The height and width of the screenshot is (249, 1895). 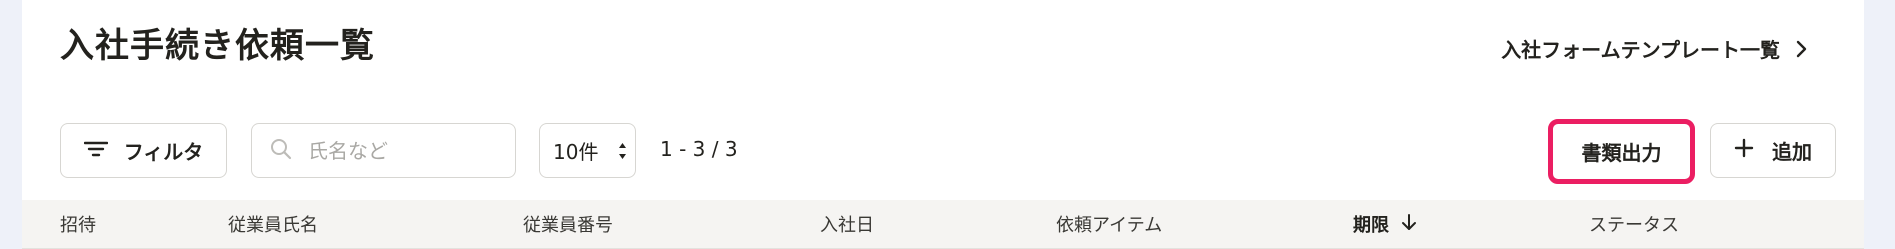 What do you see at coordinates (1879, 124) in the screenshot?
I see `scrollbar-track` at bounding box center [1879, 124].